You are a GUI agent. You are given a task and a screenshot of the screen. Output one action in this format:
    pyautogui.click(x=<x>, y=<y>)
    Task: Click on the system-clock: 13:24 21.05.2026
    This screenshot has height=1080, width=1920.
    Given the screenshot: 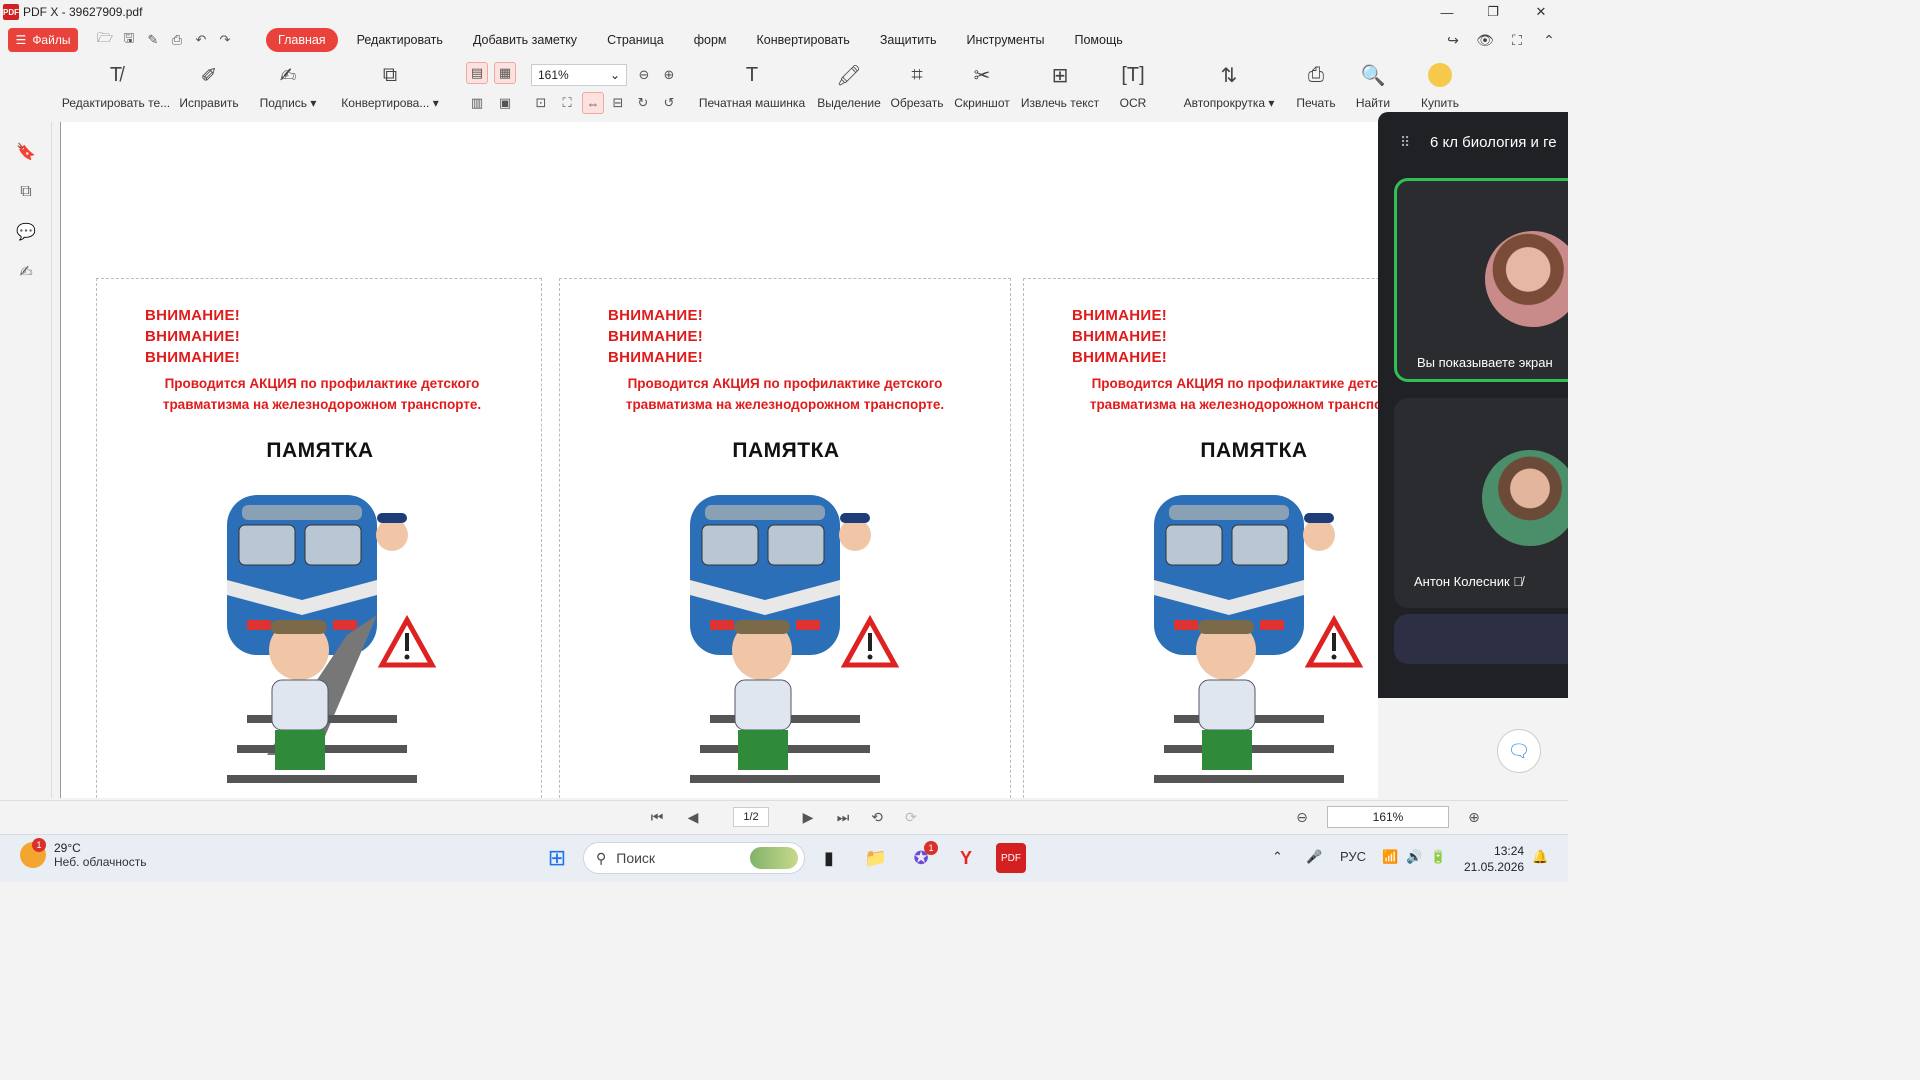 What is the action you would take?
    pyautogui.click(x=1494, y=859)
    